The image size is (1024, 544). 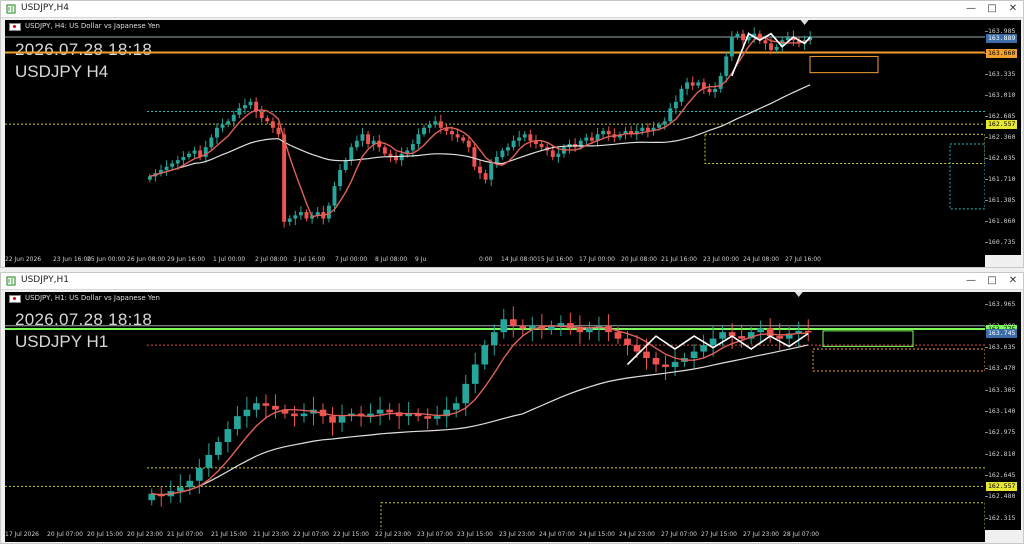 What do you see at coordinates (106, 259) in the screenshot?
I see `time-label: 25 Jun 00:00` at bounding box center [106, 259].